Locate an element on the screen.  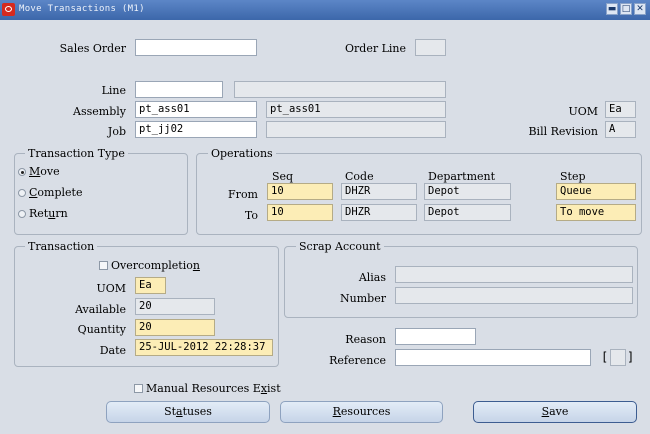
close-icon: ✕ is located at coordinates (640, 9).